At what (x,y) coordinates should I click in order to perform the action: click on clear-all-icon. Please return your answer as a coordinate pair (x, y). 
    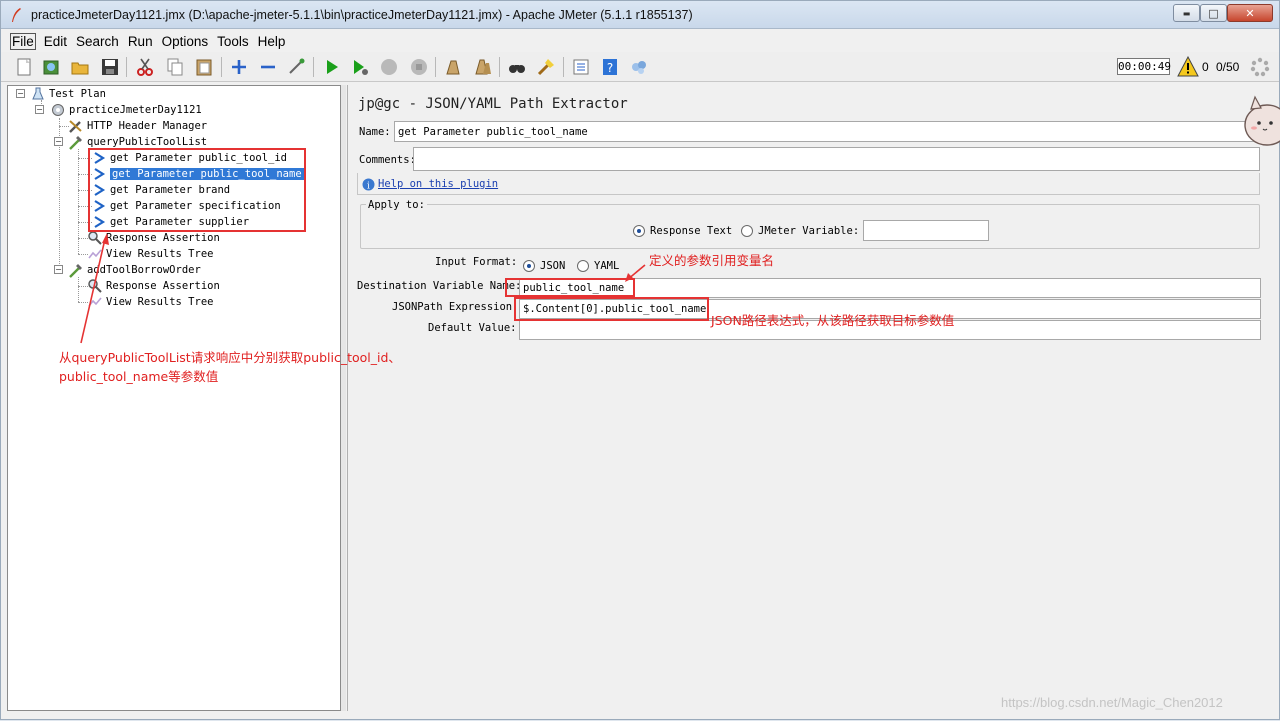
    Looking at the image, I should click on (483, 67).